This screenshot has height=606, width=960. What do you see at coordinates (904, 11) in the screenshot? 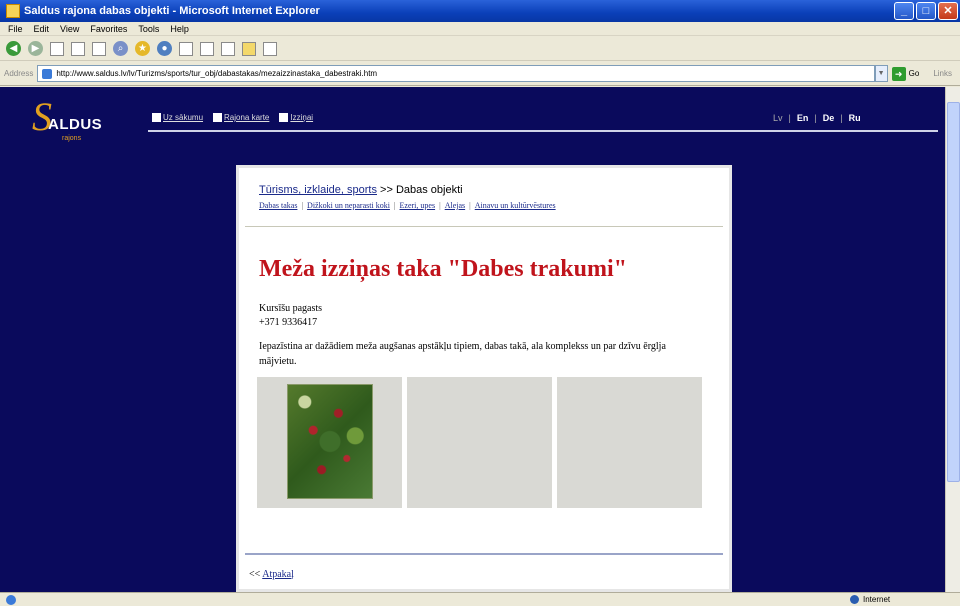
I see `minimize-button: _` at bounding box center [904, 11].